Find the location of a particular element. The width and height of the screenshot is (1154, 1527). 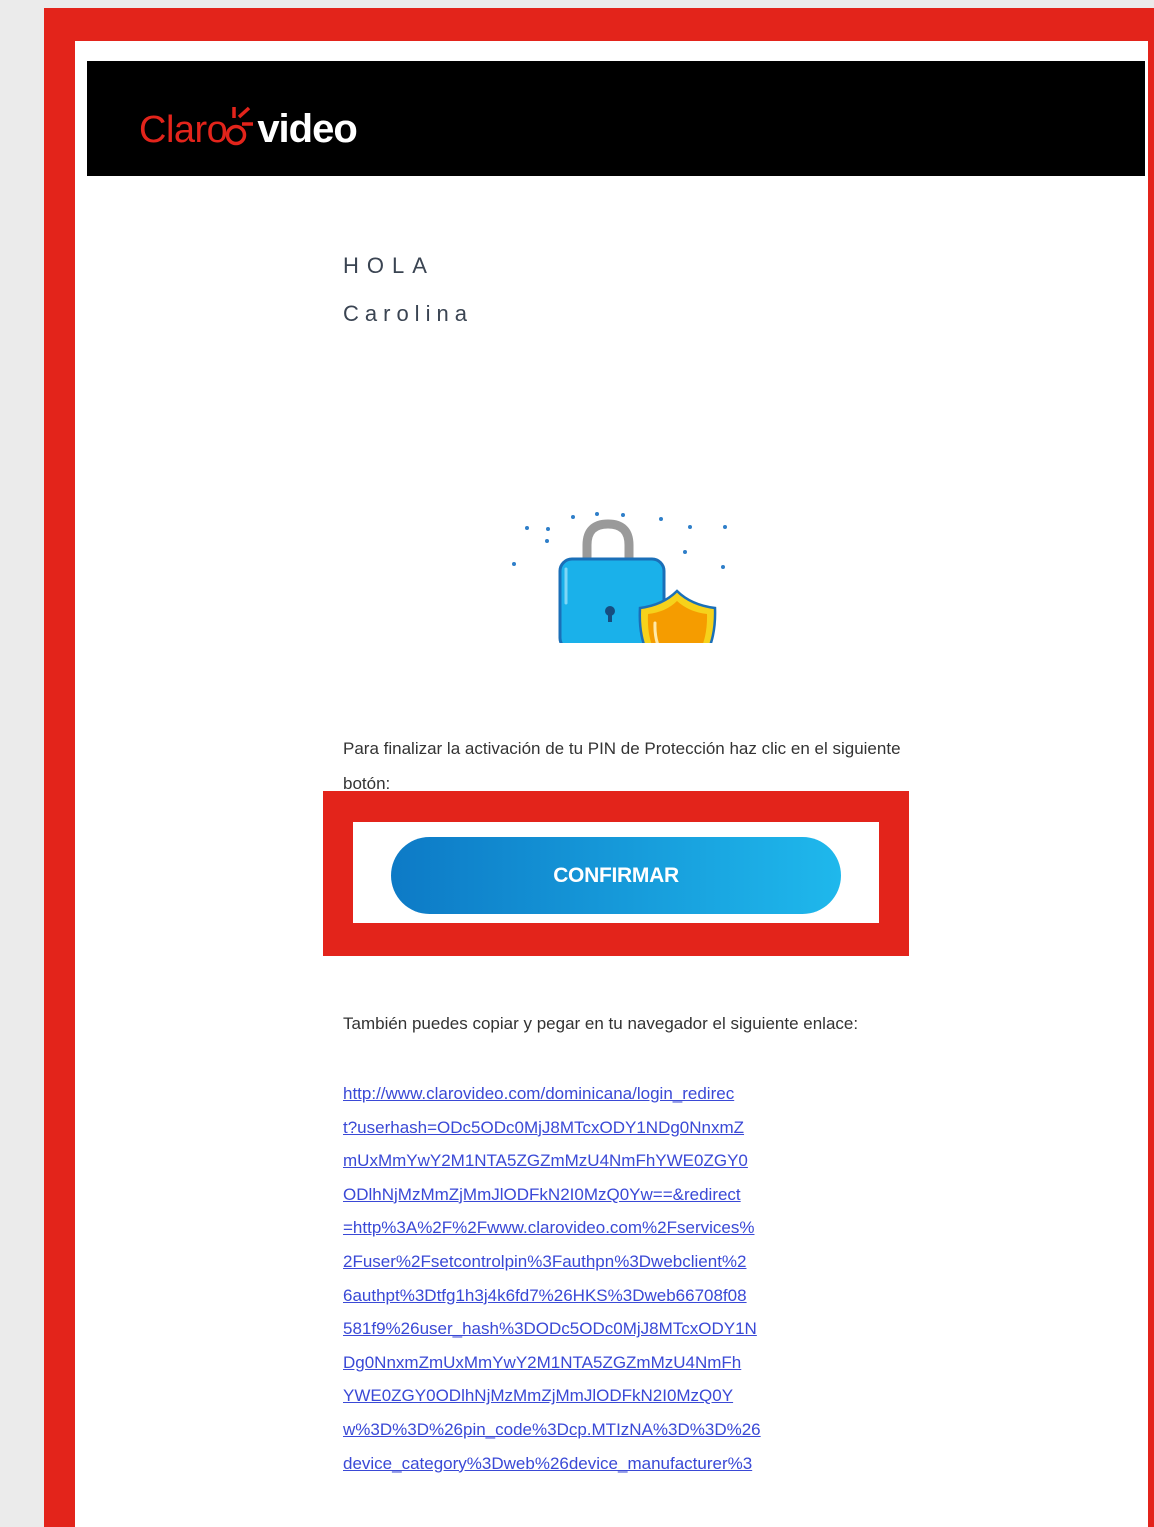

activation-link-line: t?userhash=ODc5ODc0MjJ8MTcxODY1NDg0NnxmZ is located at coordinates (623, 1128).